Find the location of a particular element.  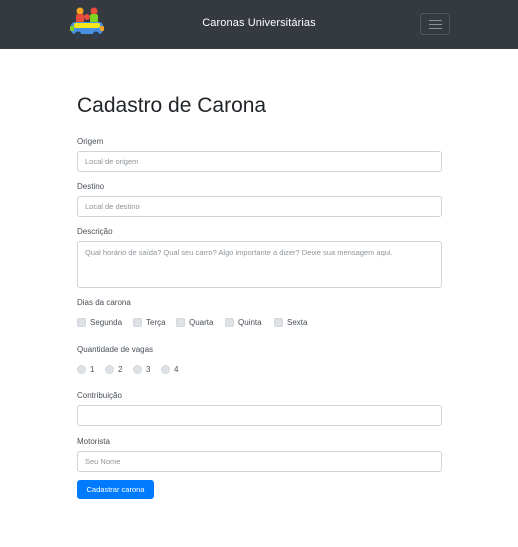

contribuicao-input is located at coordinates (259, 415).